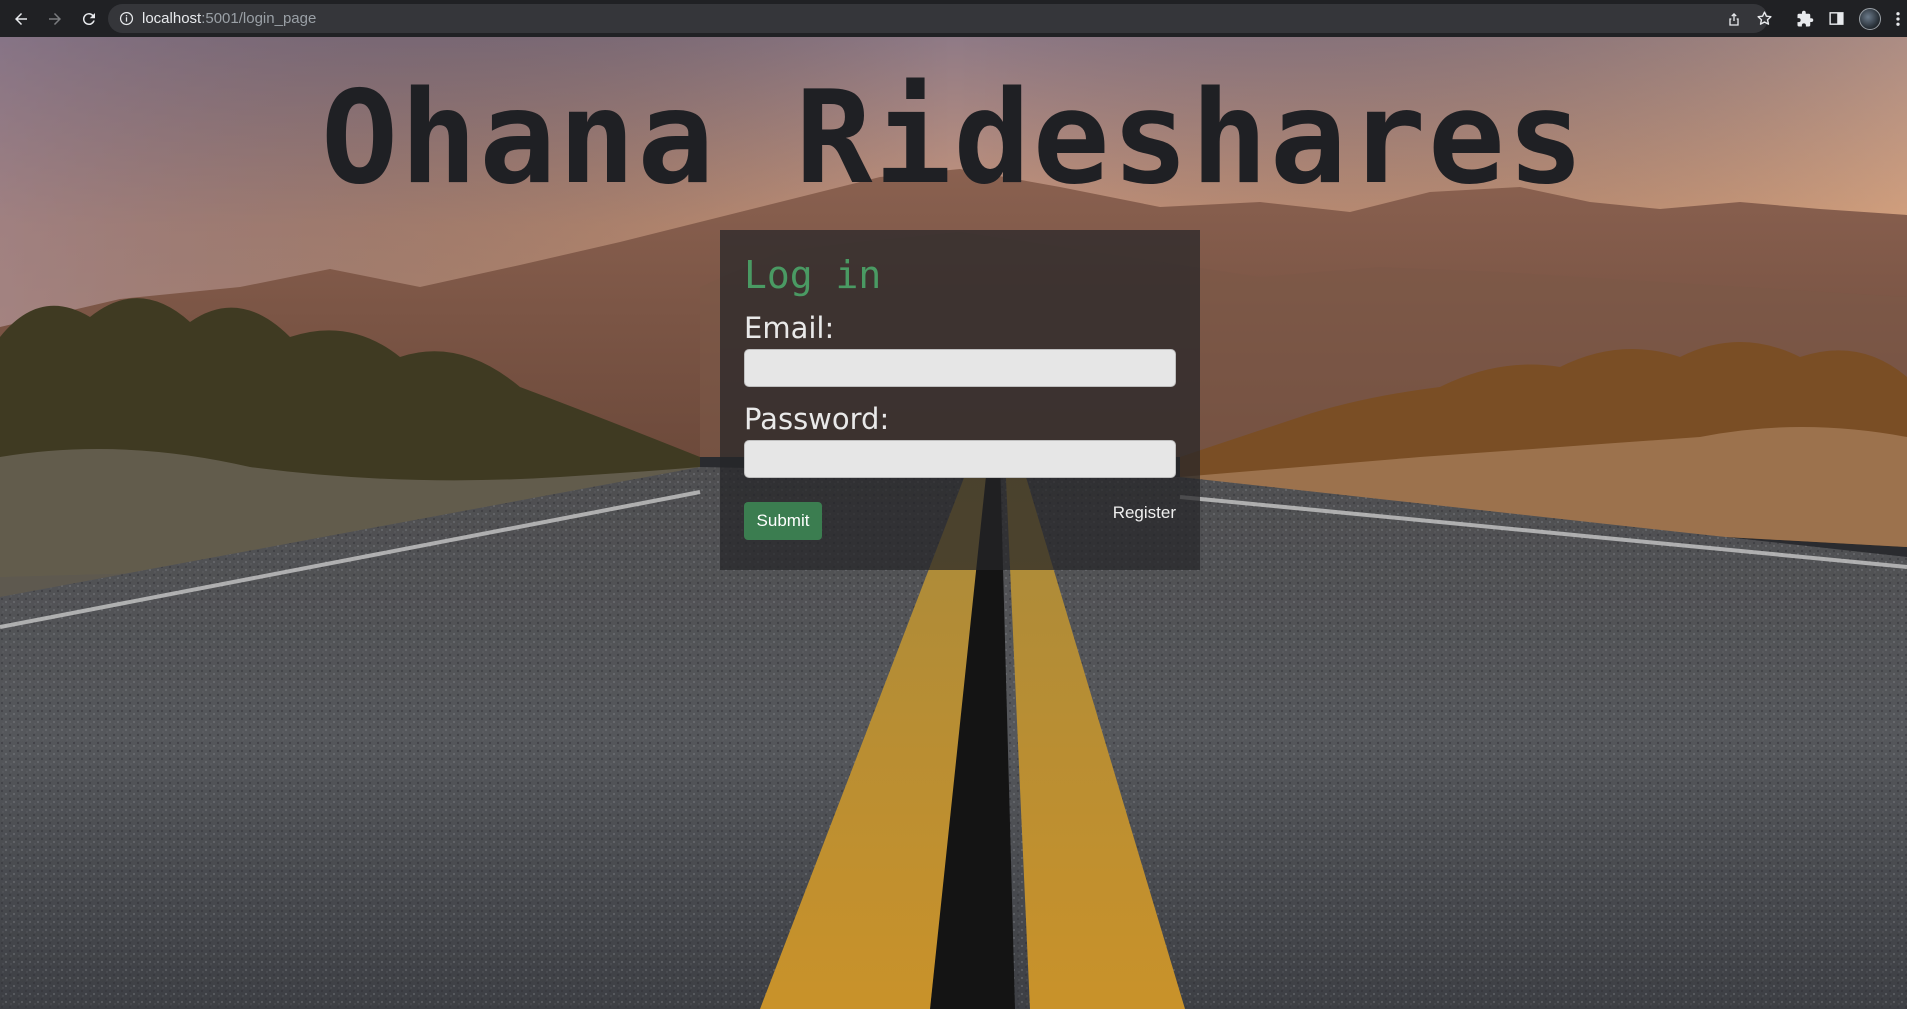  What do you see at coordinates (1764, 18) in the screenshot?
I see `star-icon` at bounding box center [1764, 18].